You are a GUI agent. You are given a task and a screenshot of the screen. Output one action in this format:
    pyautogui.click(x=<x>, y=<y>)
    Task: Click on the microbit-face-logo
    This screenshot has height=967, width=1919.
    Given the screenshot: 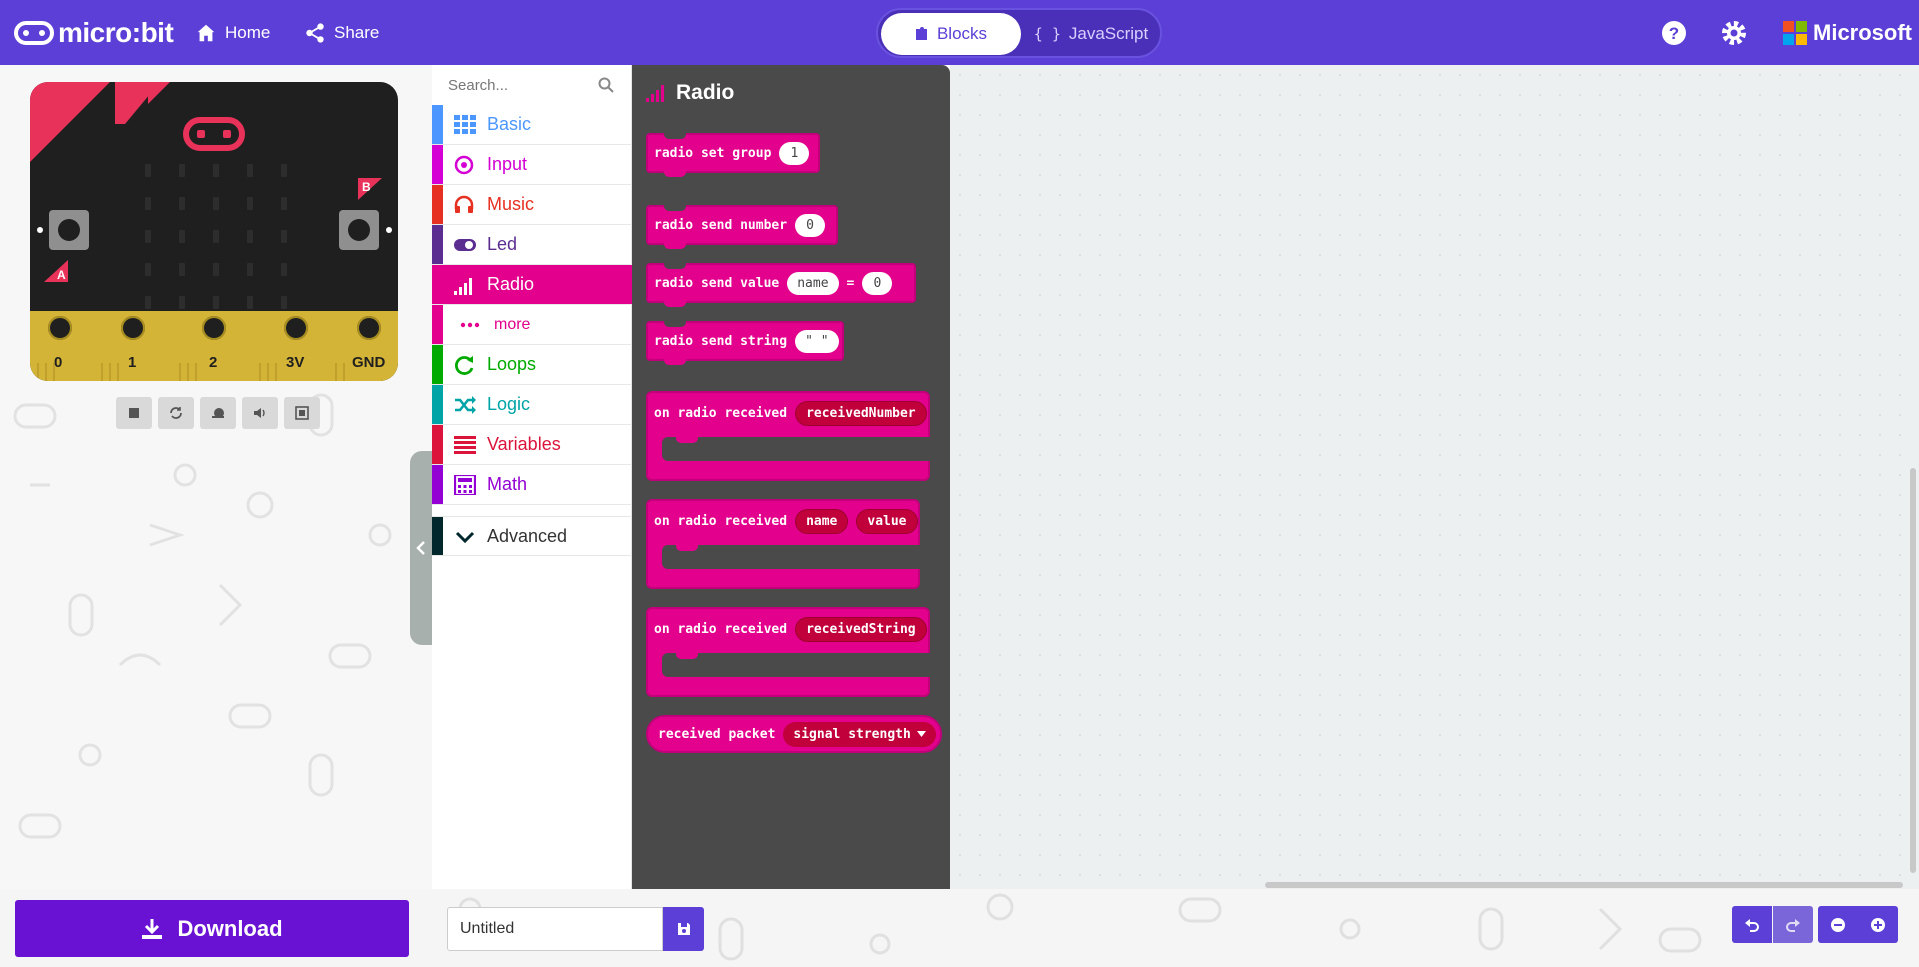 What is the action you would take?
    pyautogui.click(x=214, y=134)
    